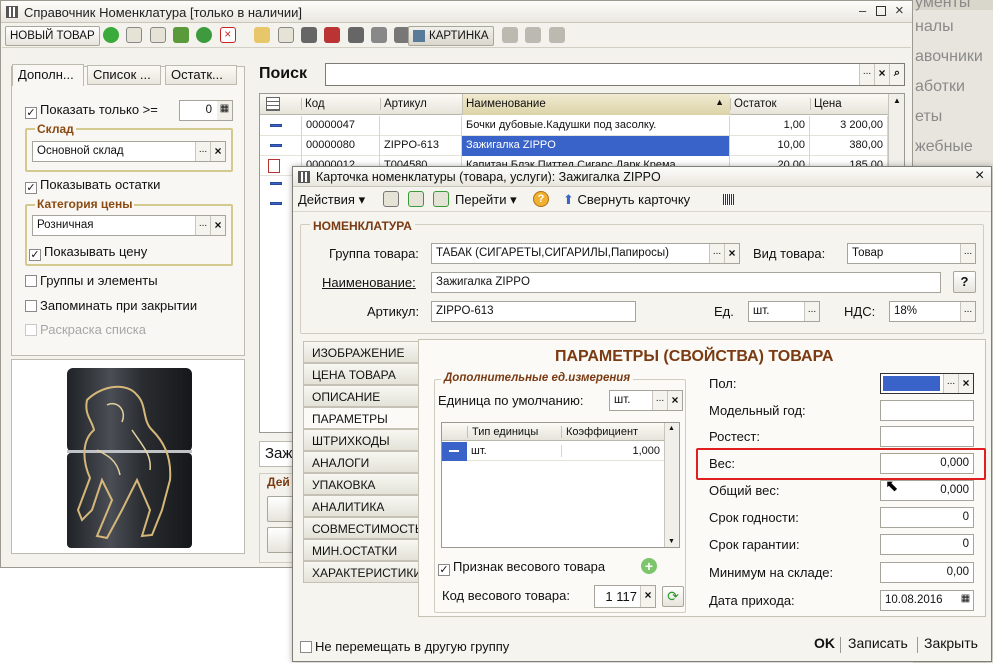 The height and width of the screenshot is (663, 993). What do you see at coordinates (553, 451) in the screenshot?
I see `units-table-row: шт. 1,000` at bounding box center [553, 451].